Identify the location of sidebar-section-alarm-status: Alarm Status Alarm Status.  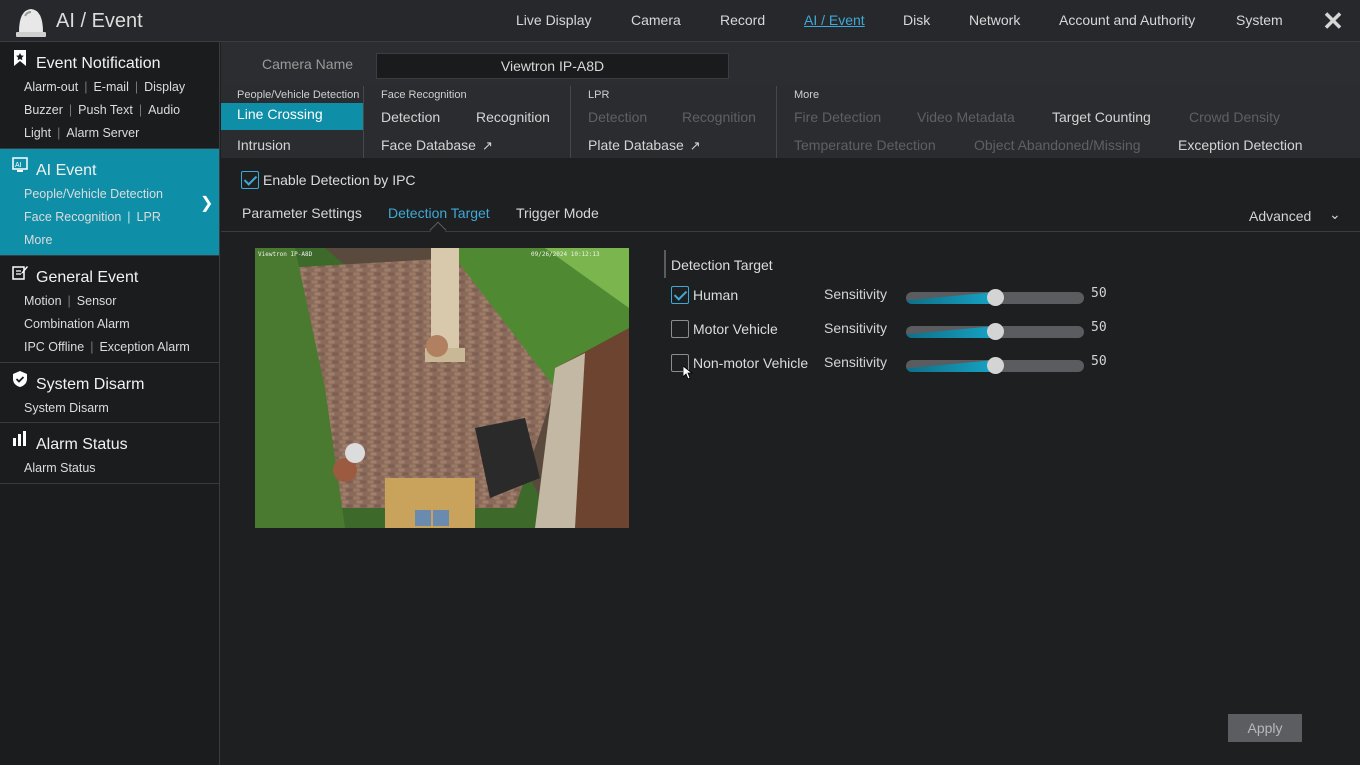
(109, 453).